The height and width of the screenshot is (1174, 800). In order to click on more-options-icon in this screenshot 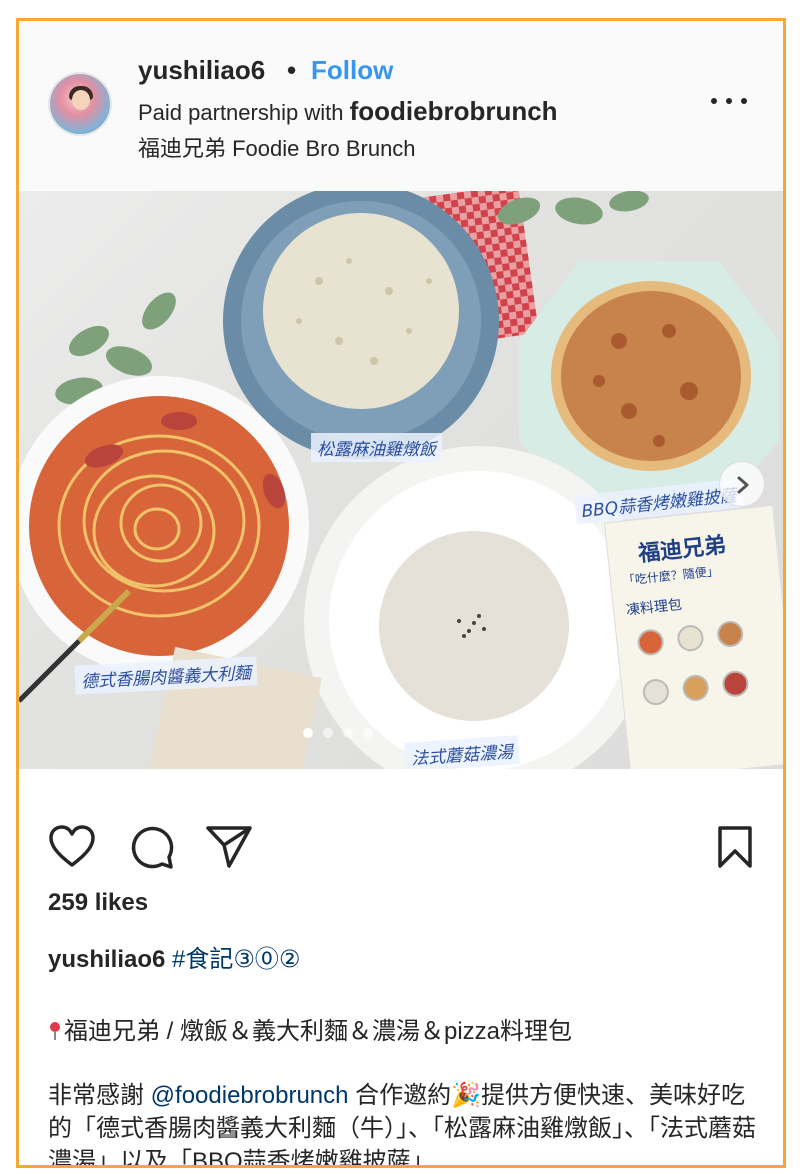, I will do `click(729, 101)`.